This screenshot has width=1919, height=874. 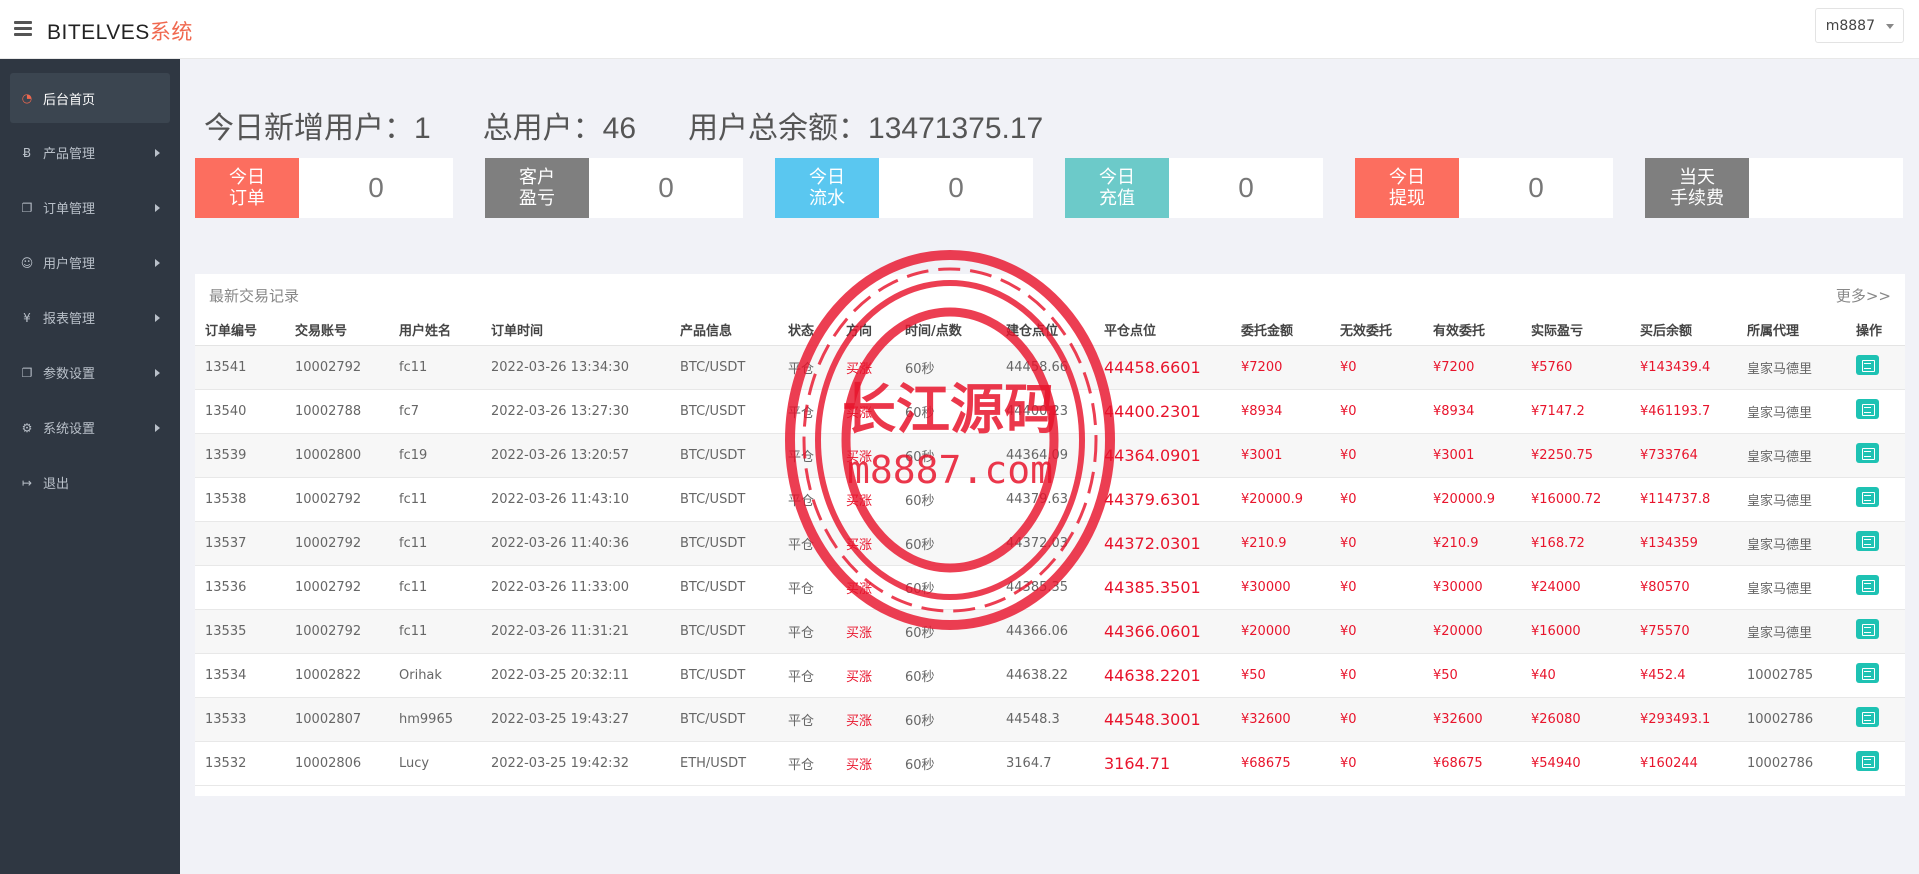 I want to click on sidebar-item-2: ❐ 订单管理, so click(x=90, y=207).